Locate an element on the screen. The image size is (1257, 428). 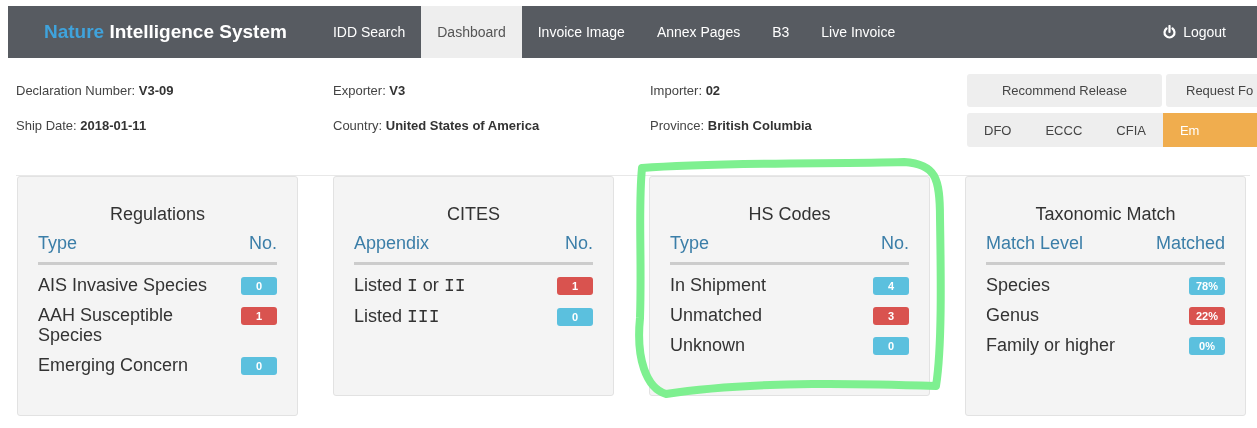
column-header: Appendix is located at coordinates (392, 243).